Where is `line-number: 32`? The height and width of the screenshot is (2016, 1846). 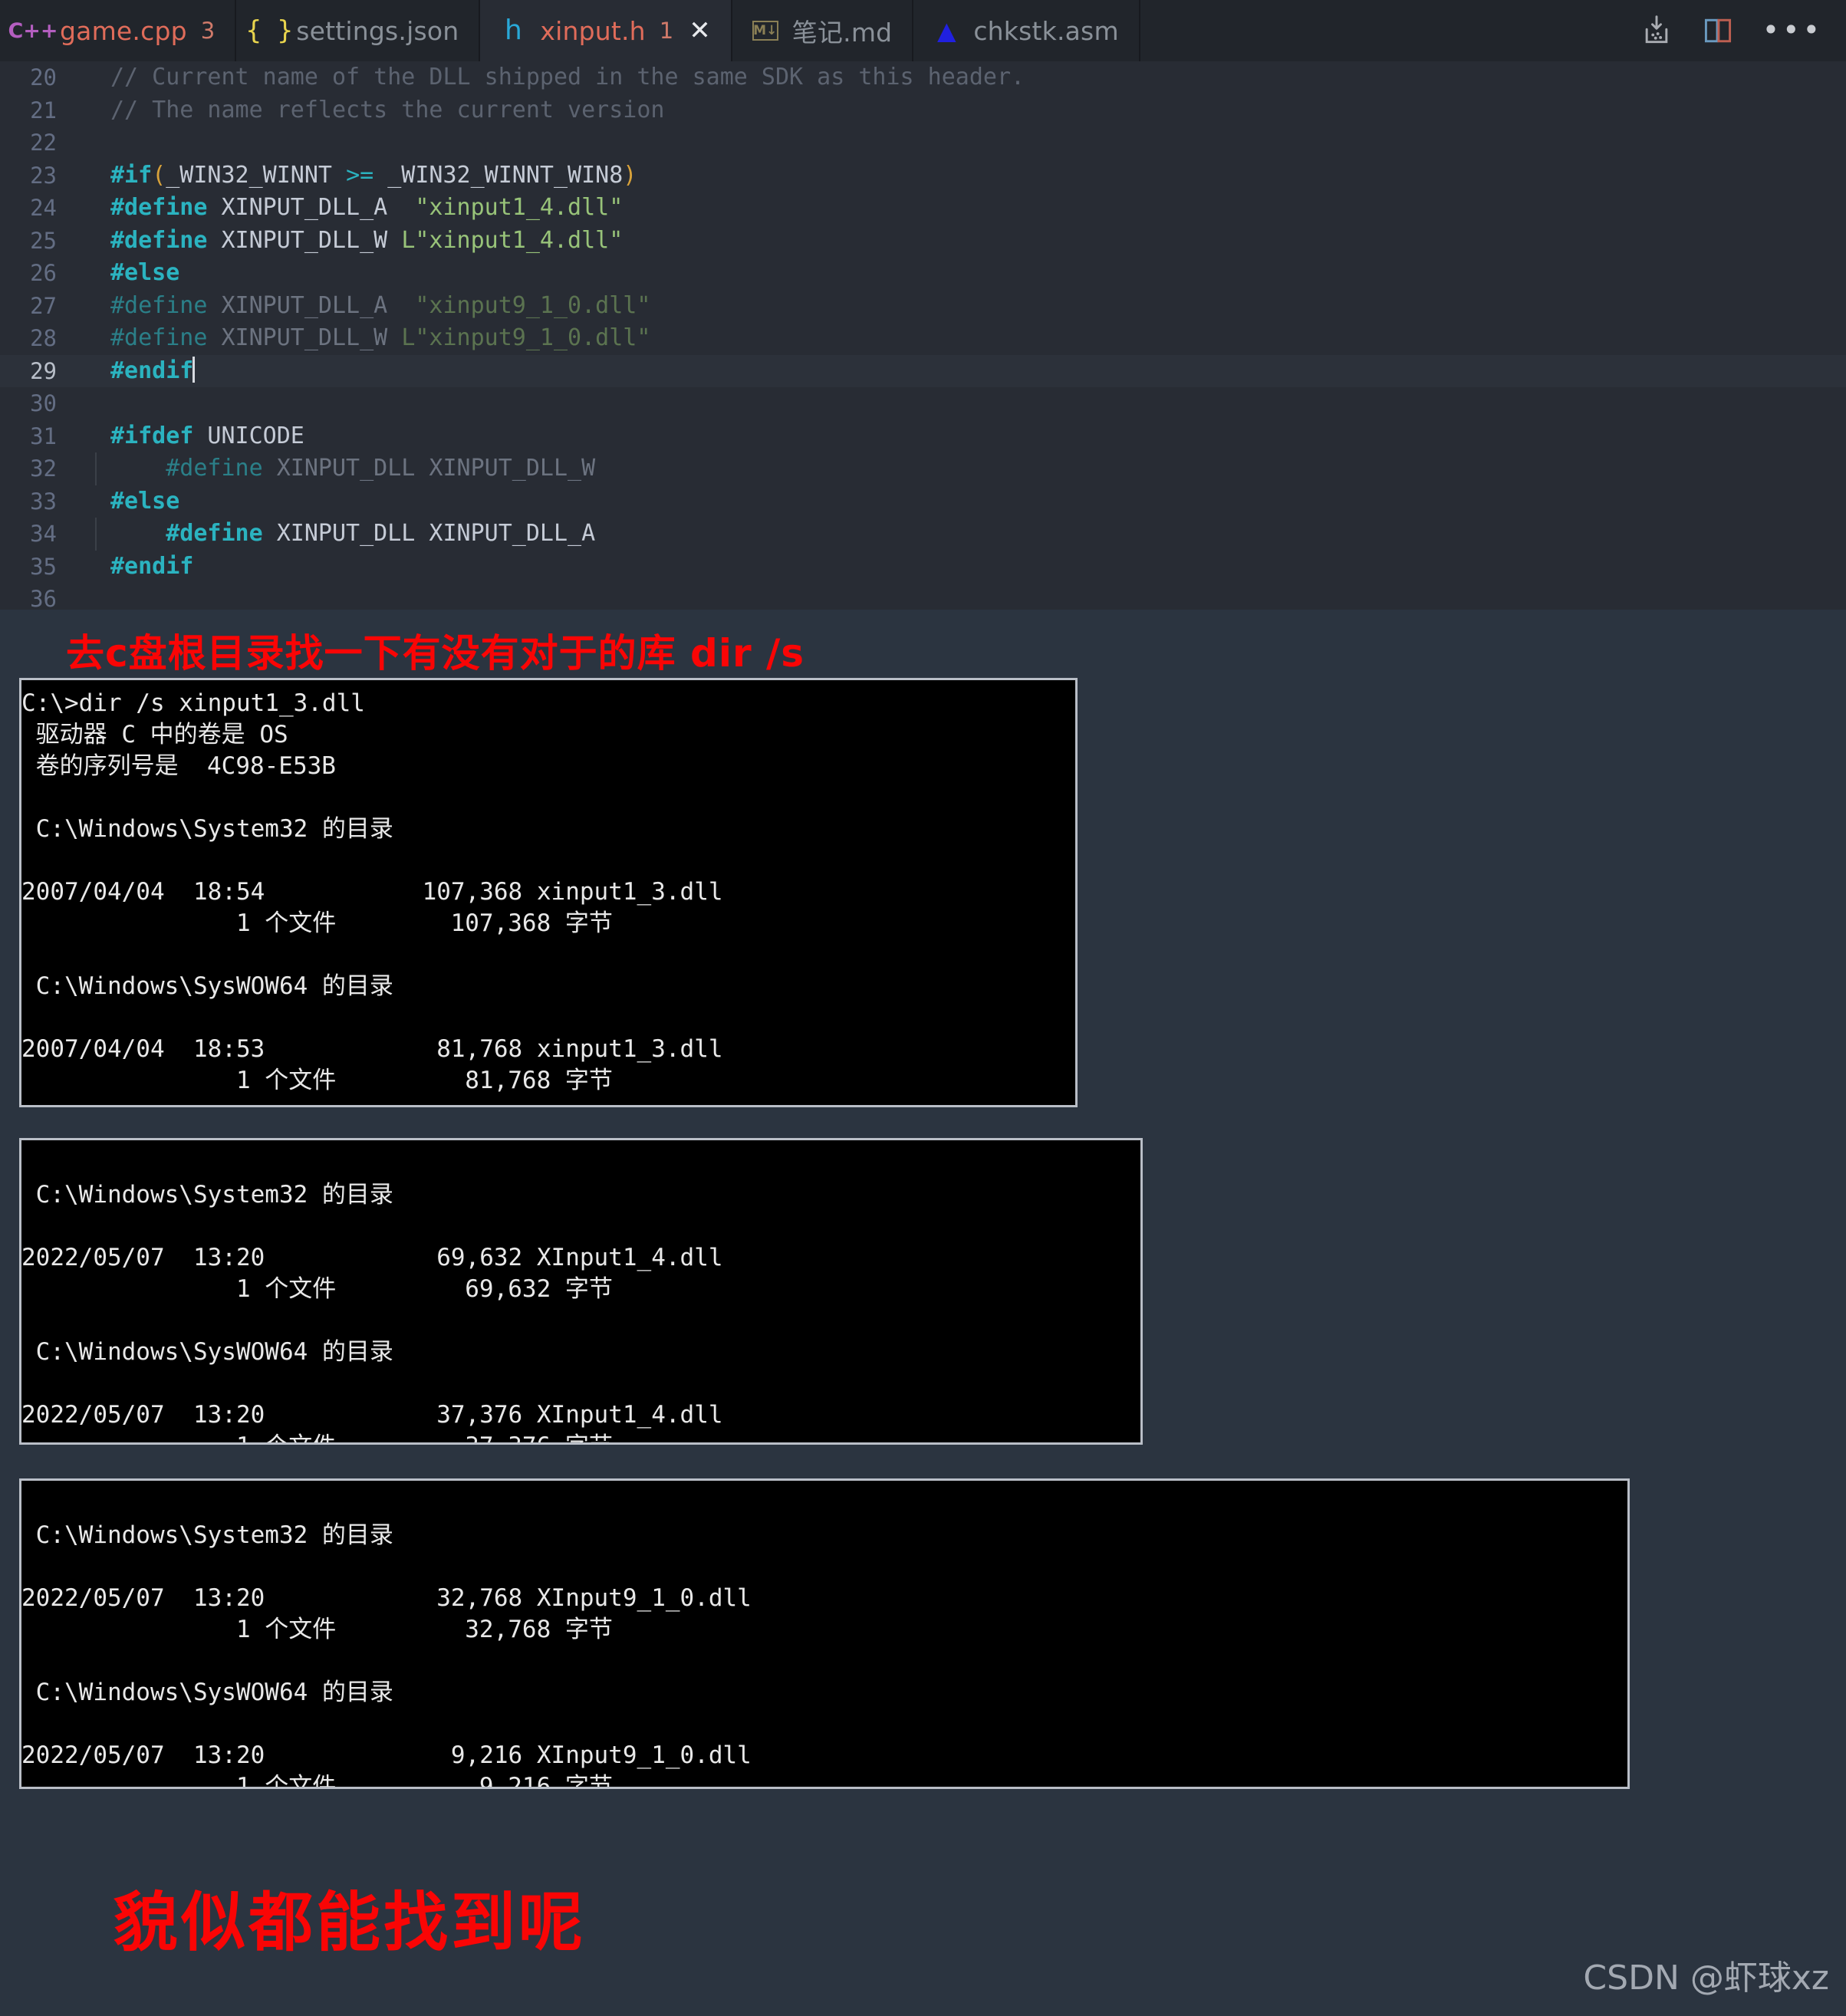 line-number: 32 is located at coordinates (43, 468).